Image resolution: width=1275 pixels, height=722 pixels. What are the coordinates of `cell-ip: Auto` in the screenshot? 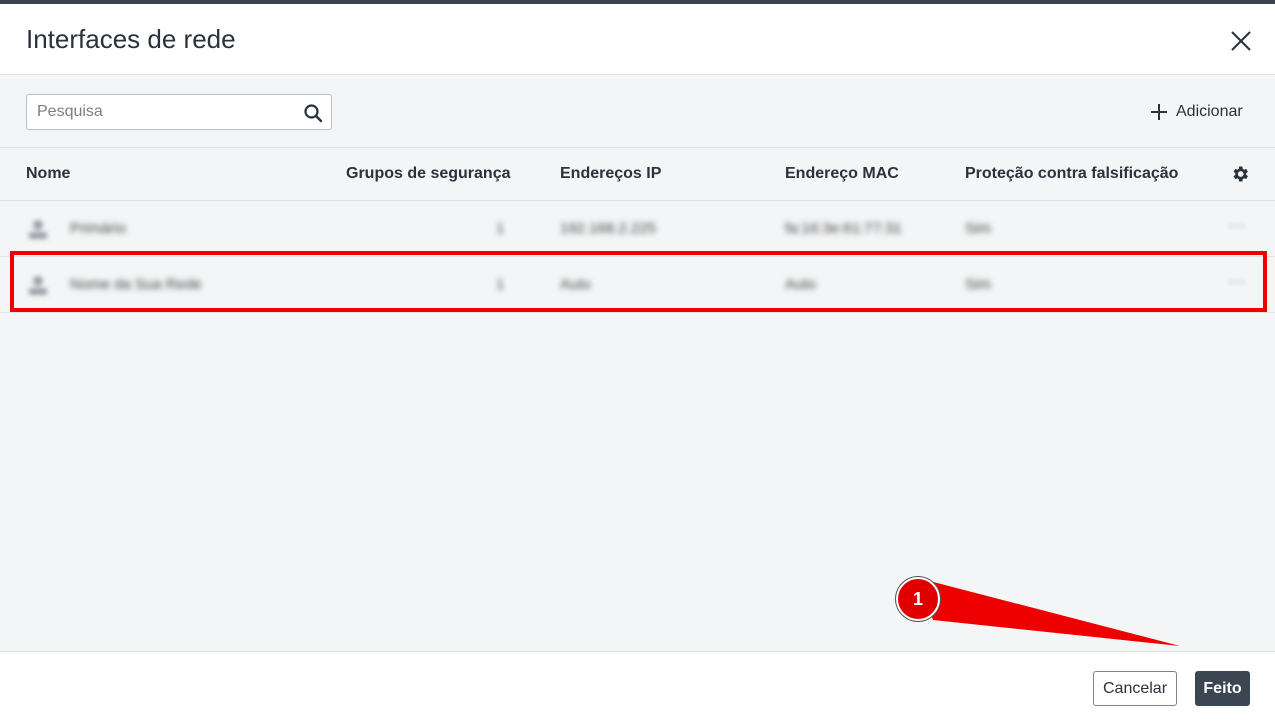 It's located at (575, 284).